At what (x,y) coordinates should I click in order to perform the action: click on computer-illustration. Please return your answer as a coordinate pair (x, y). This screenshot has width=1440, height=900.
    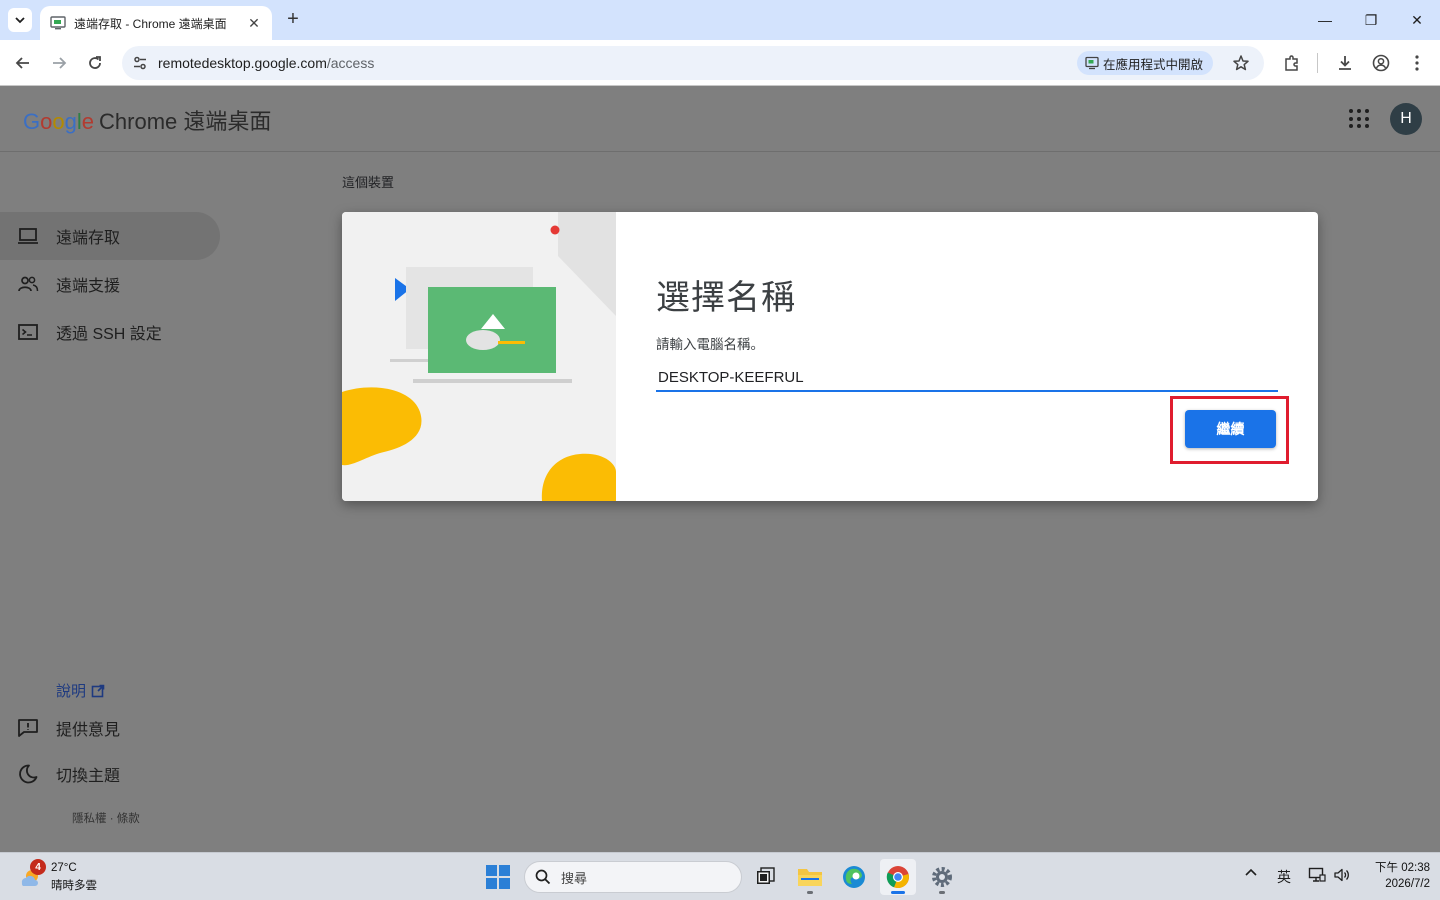
    Looking at the image, I should click on (479, 356).